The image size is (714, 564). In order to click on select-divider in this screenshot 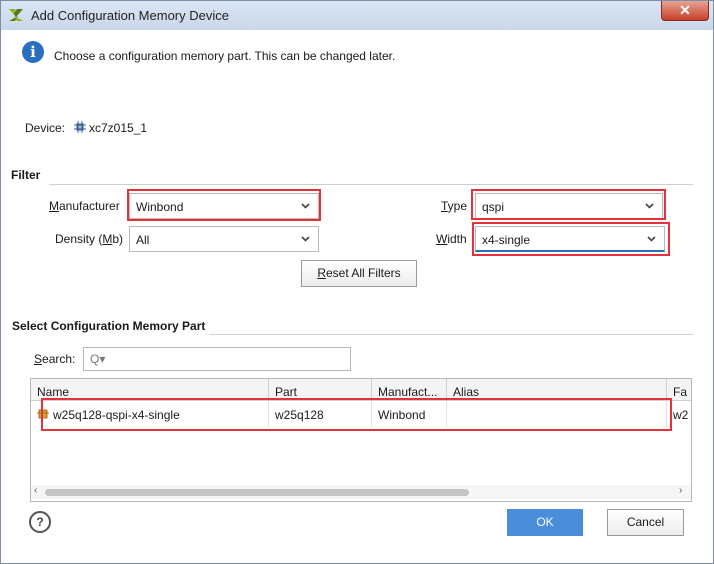, I will do `click(451, 334)`.